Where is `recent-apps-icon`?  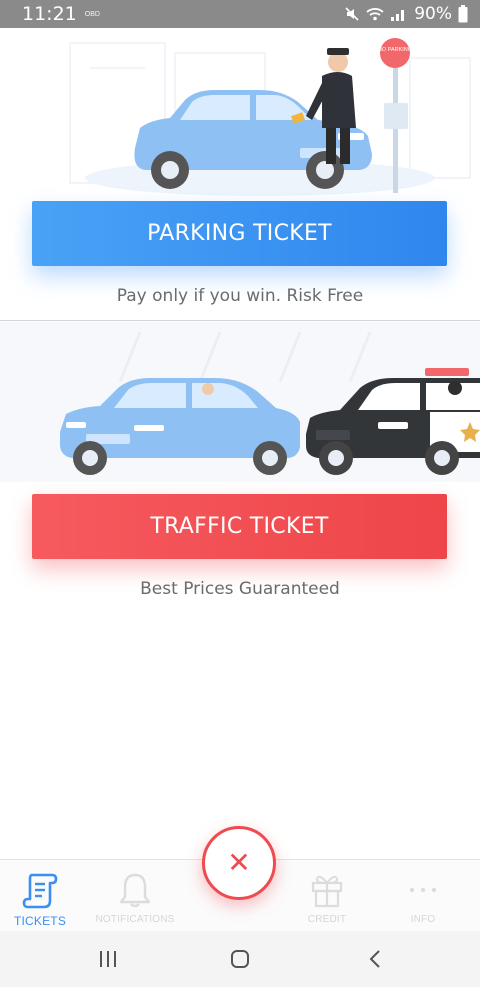 recent-apps-icon is located at coordinates (108, 959).